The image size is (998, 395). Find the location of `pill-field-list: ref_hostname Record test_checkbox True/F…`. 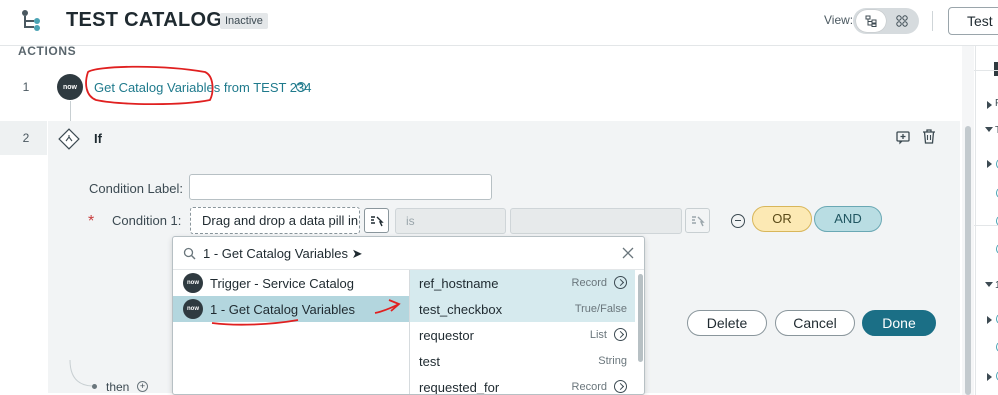

pill-field-list: ref_hostname Record test_checkbox True/F… is located at coordinates (522, 332).